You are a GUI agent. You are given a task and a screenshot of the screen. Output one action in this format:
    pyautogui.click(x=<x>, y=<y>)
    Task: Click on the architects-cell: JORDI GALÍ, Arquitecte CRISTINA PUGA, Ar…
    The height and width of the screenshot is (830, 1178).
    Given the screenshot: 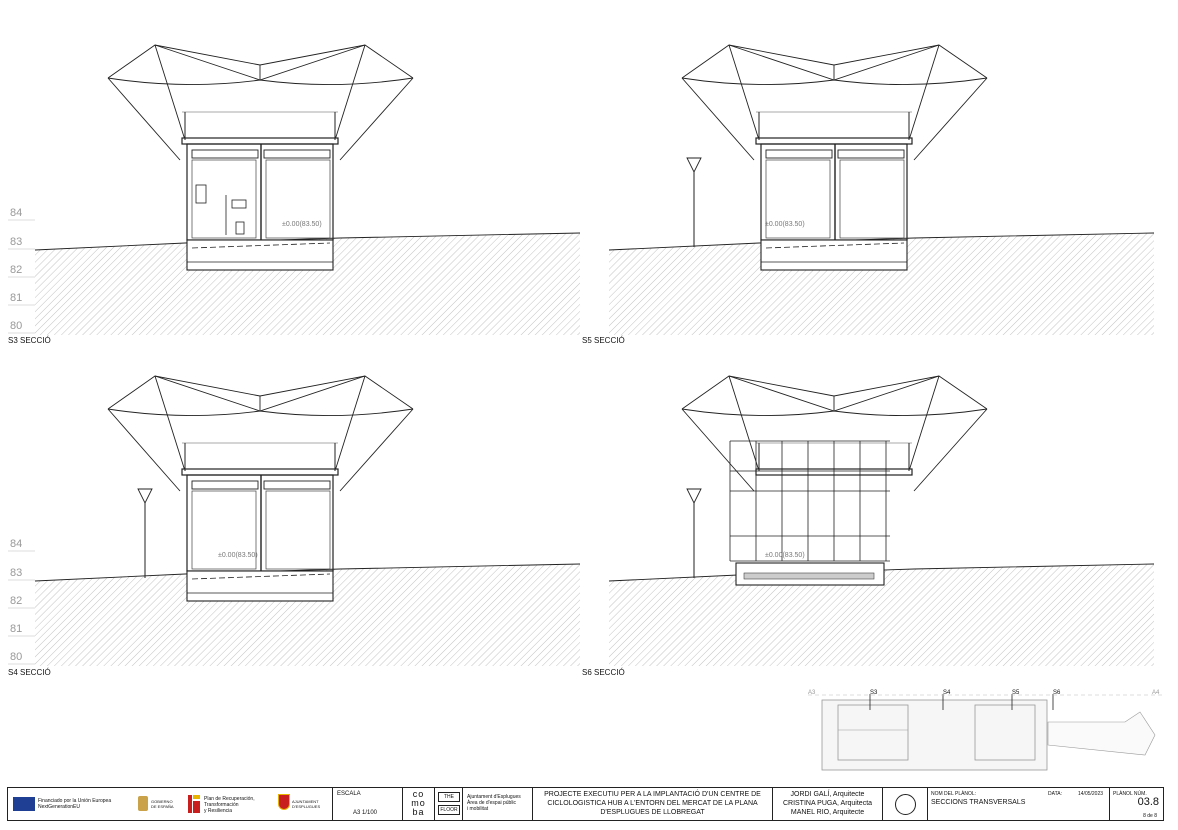 What is the action you would take?
    pyautogui.click(x=828, y=804)
    